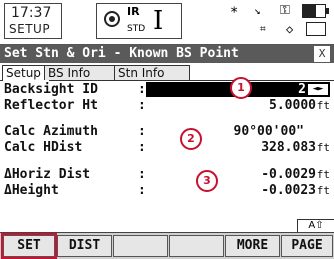  I want to click on battery-fill, so click(310, 11).